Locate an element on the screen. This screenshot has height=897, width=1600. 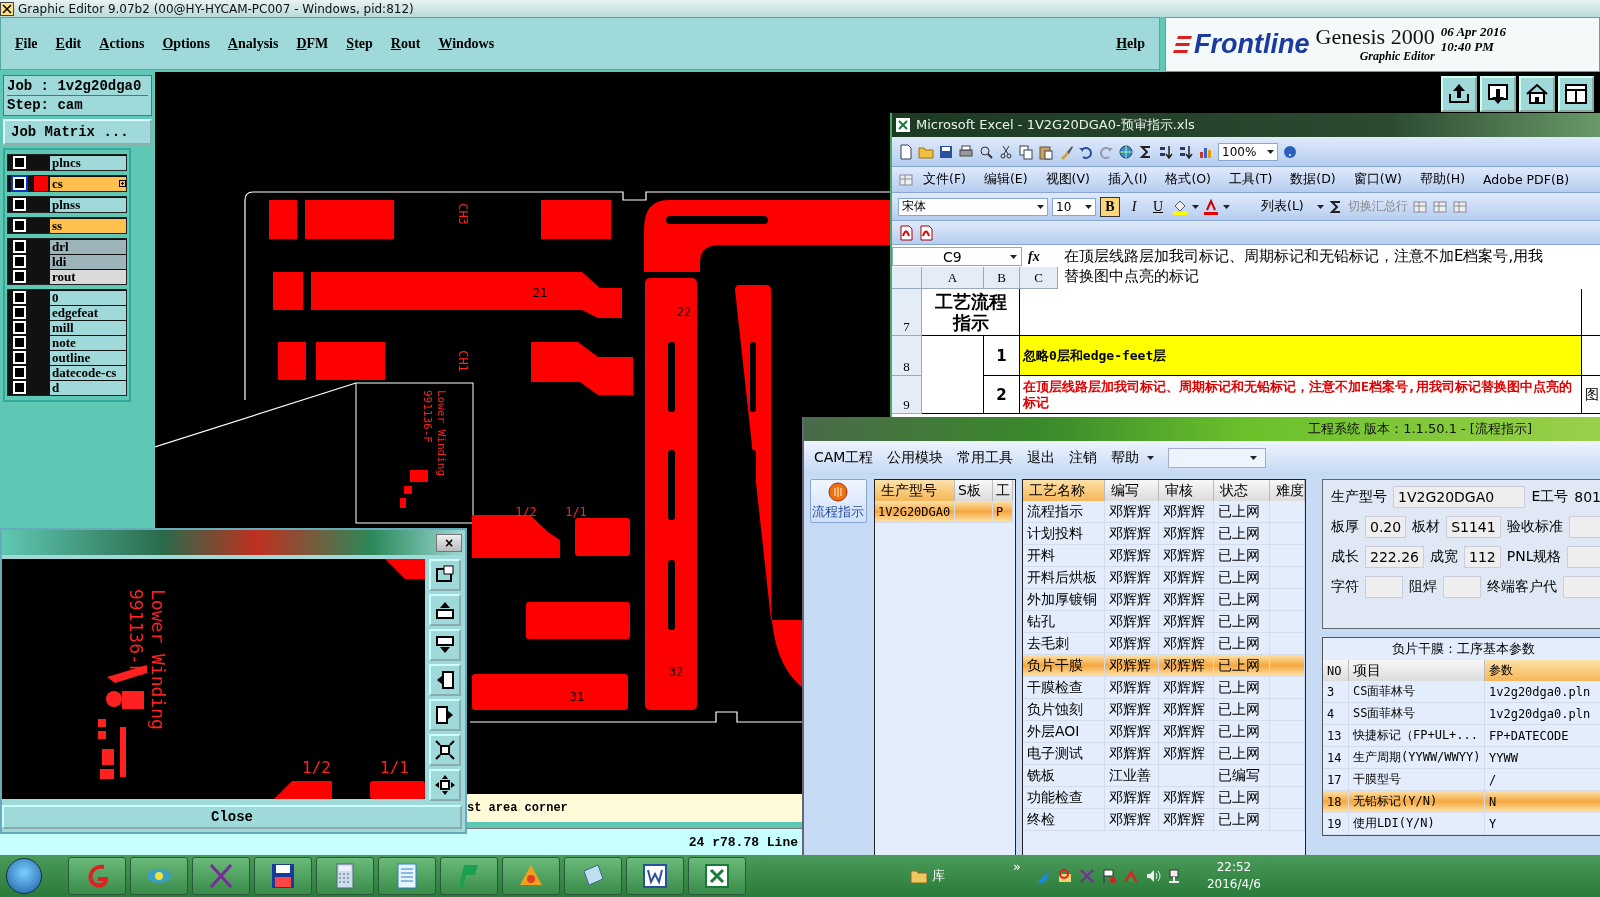
table-cell: 1v2g20dga0.pln is located at coordinates (1542, 692).